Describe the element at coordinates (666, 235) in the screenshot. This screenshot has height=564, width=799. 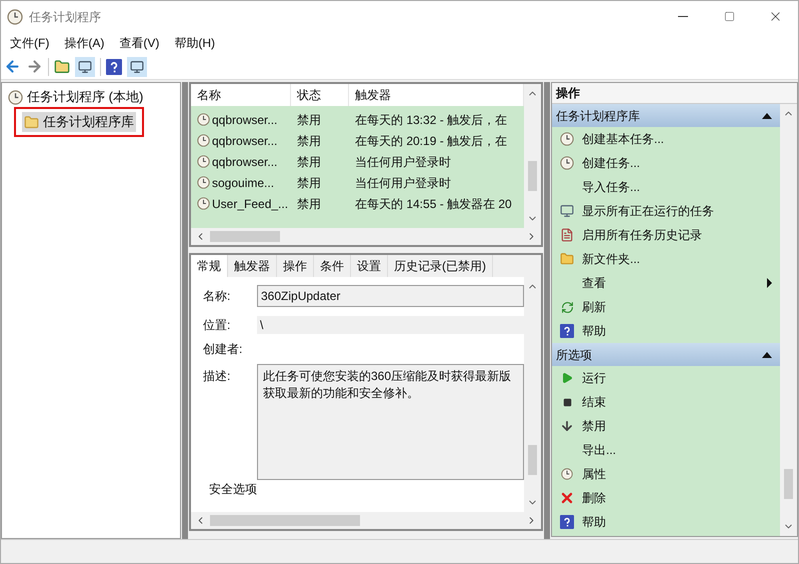
I see `action-item: 启用所有任务历史记录` at that location.